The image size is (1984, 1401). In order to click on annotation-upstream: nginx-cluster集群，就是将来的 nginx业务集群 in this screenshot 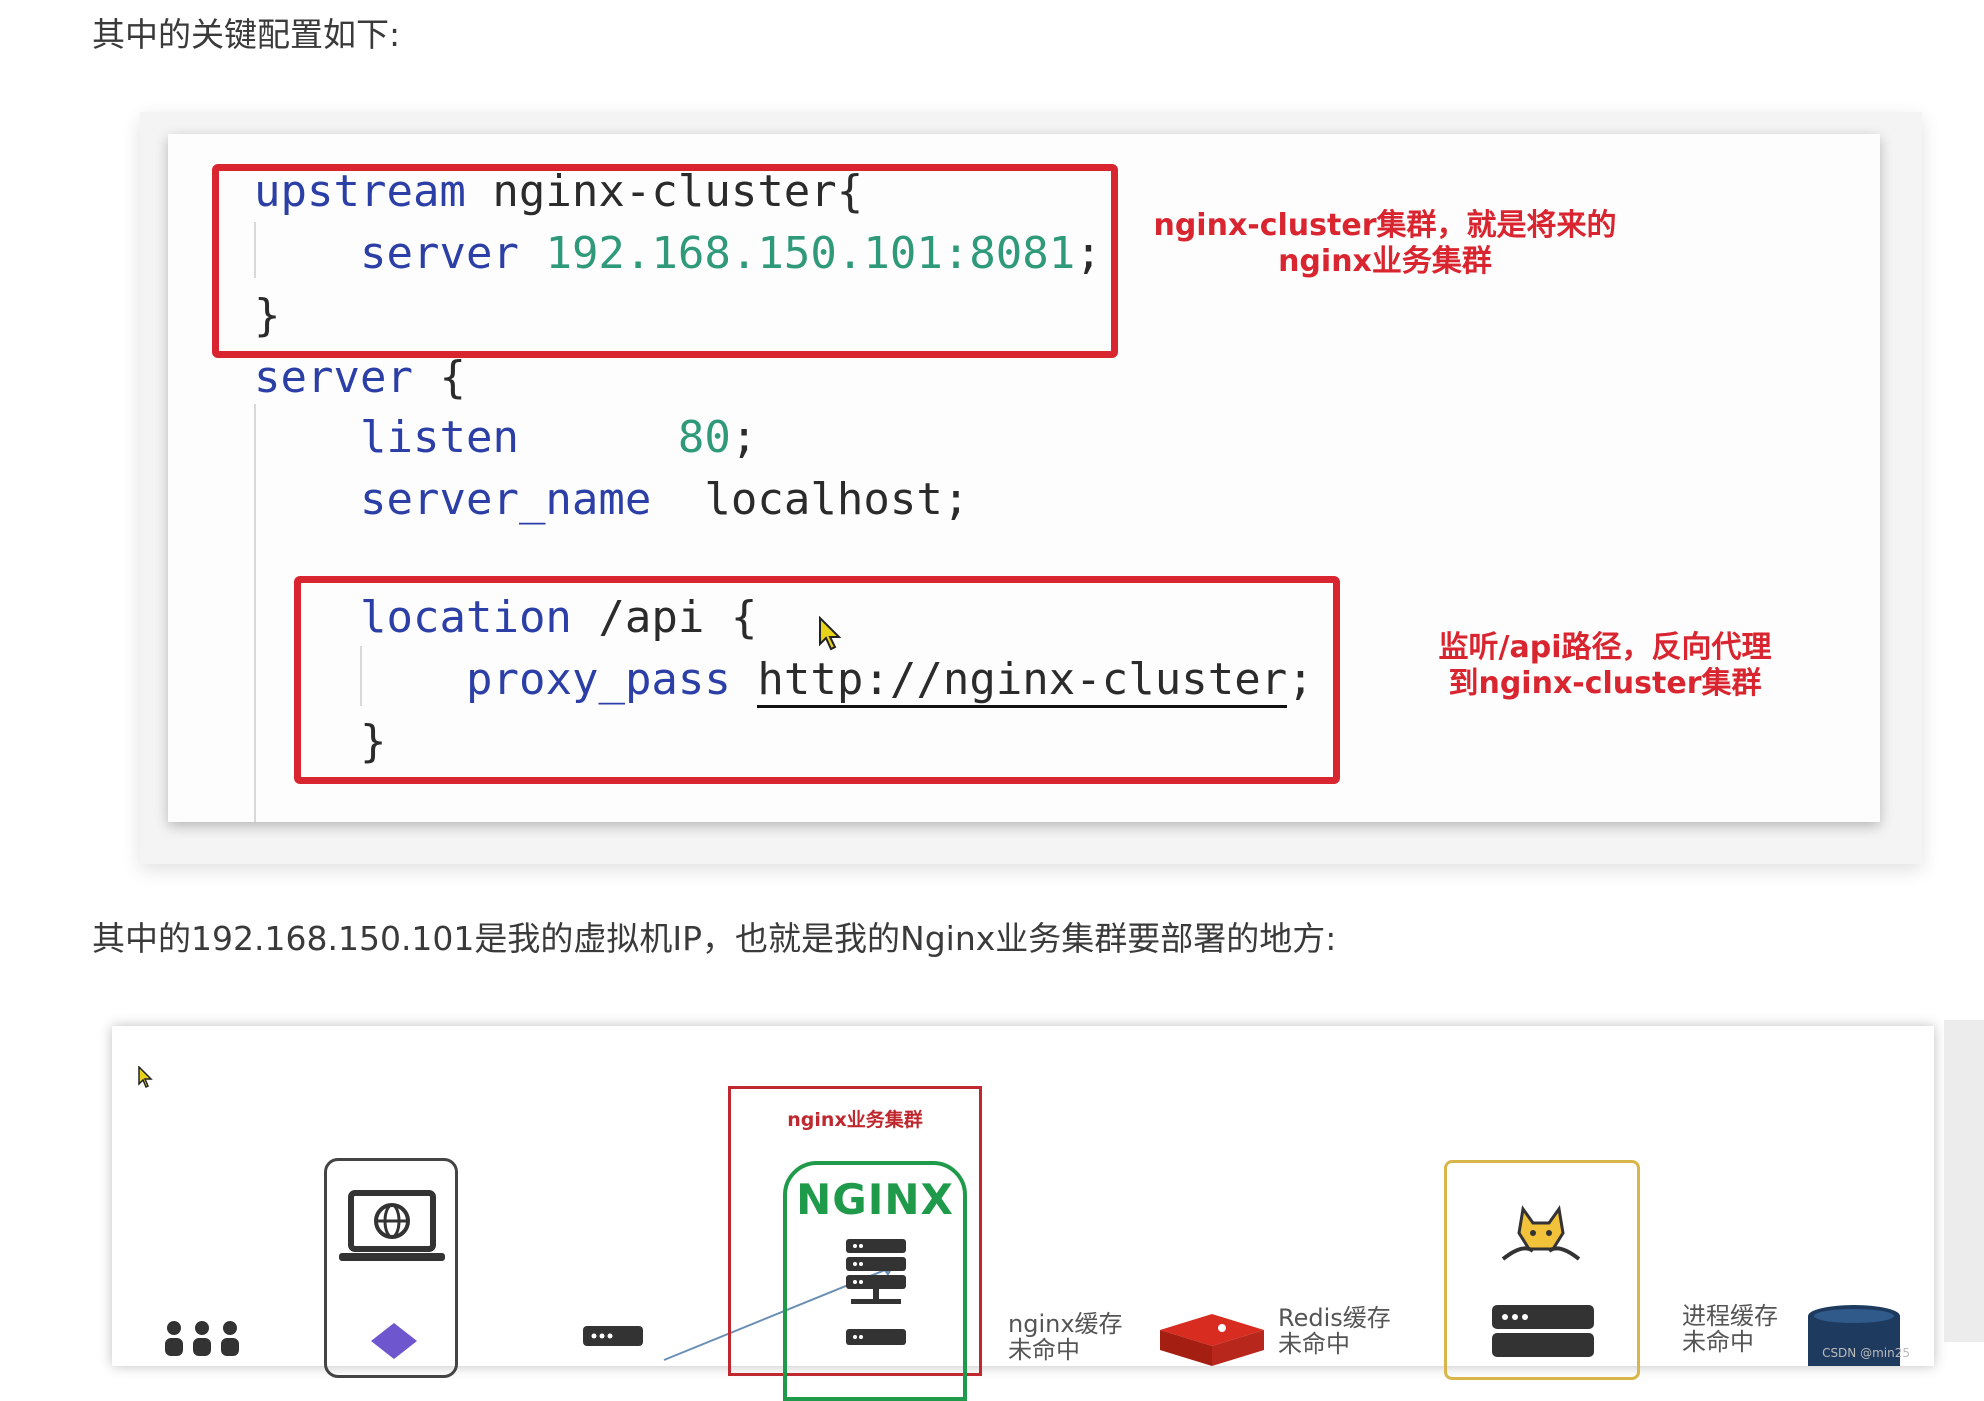, I will do `click(1385, 244)`.